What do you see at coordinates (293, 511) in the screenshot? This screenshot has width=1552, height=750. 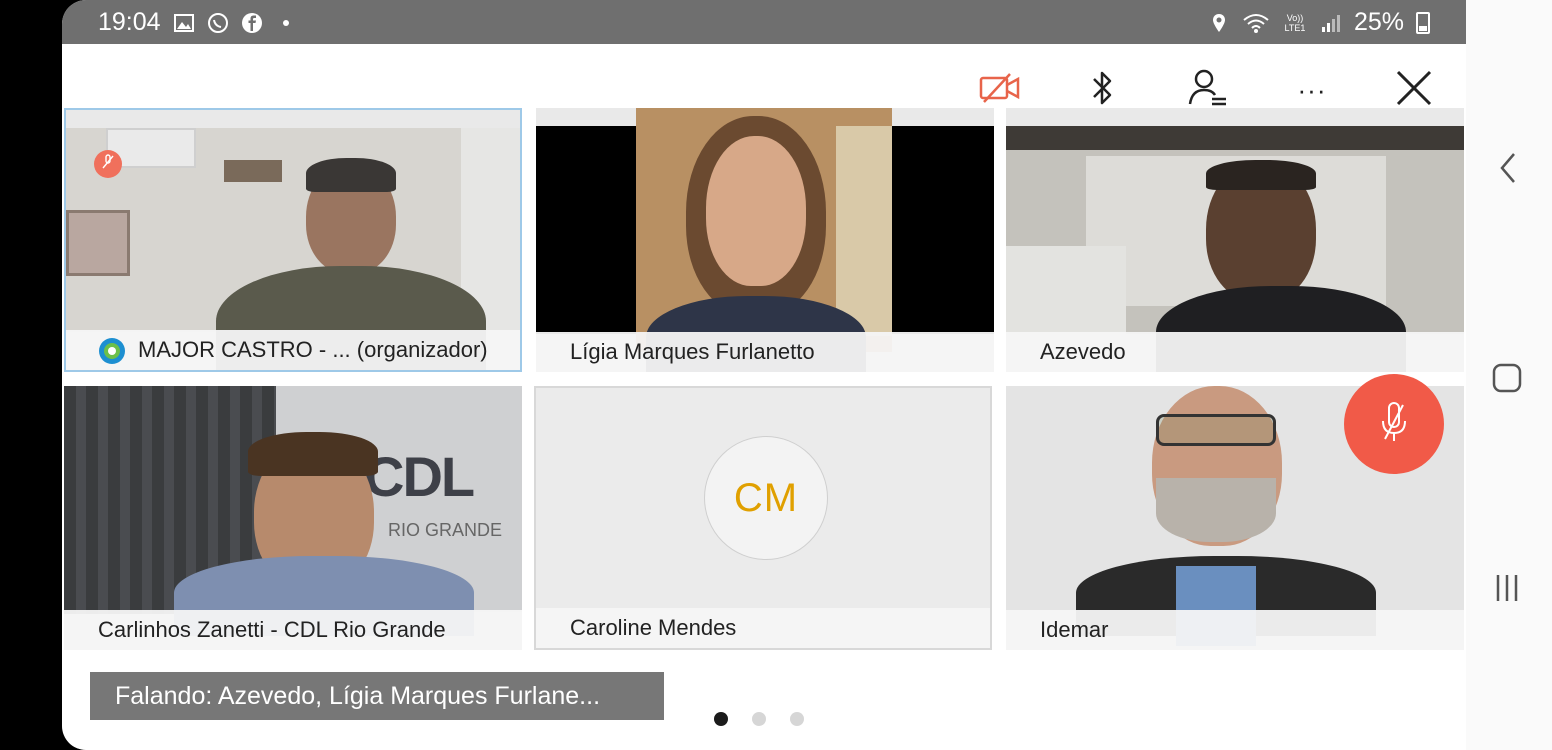 I see `participant-video: CDL RIO GRANDE` at bounding box center [293, 511].